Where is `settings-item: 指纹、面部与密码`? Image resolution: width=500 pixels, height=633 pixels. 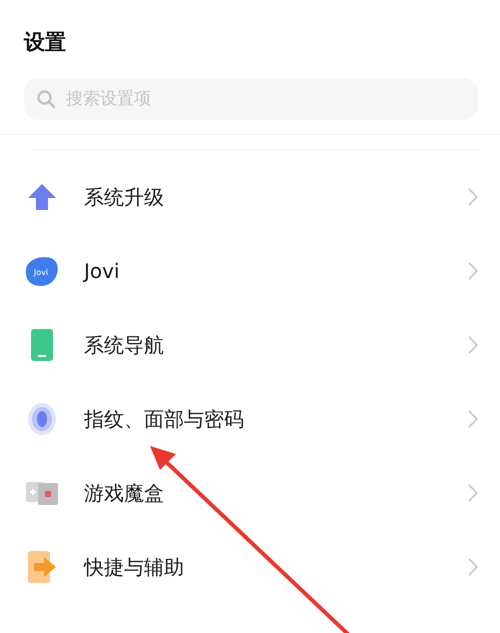 settings-item: 指纹、面部与密码 is located at coordinates (250, 419).